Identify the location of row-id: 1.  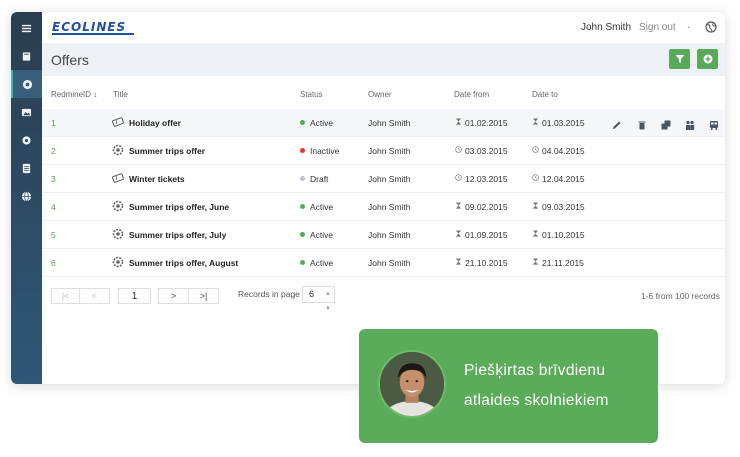
(53, 123).